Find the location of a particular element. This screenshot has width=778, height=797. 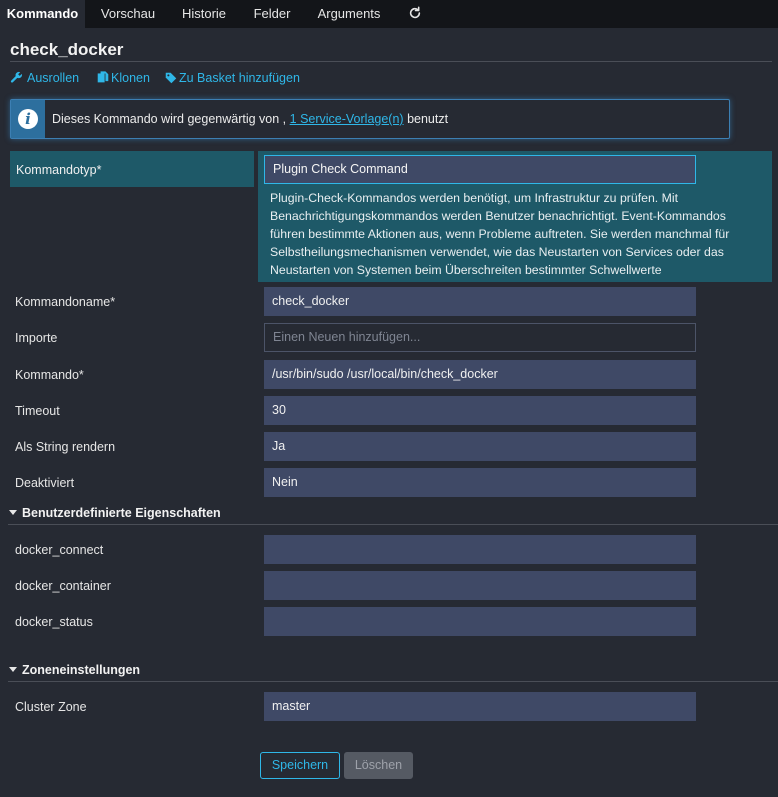

render-string-select: Ja is located at coordinates (480, 446).